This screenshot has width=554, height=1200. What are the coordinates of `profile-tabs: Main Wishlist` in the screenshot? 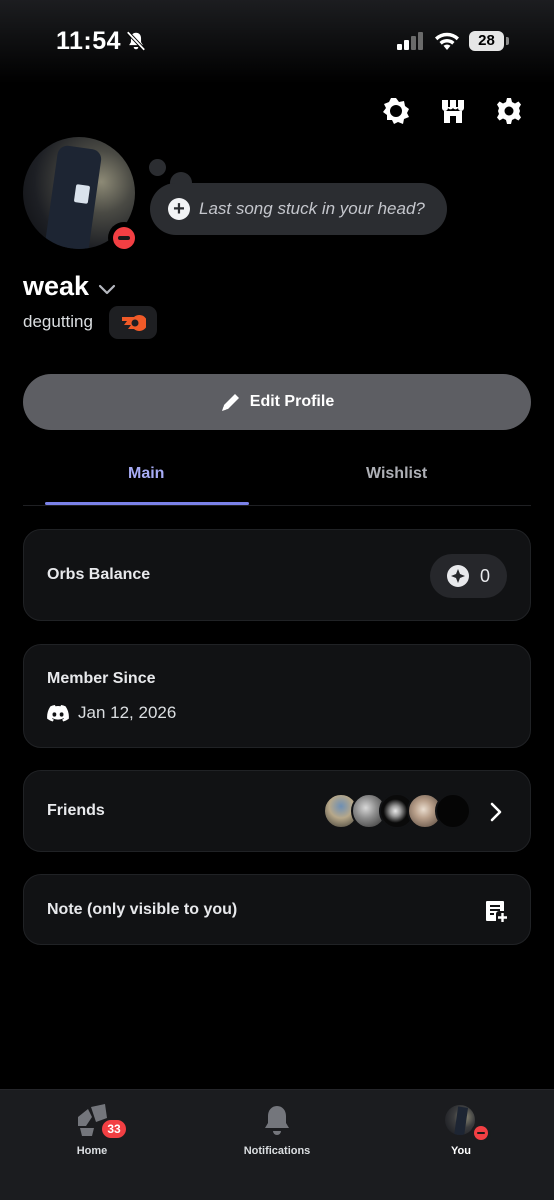 It's located at (277, 480).